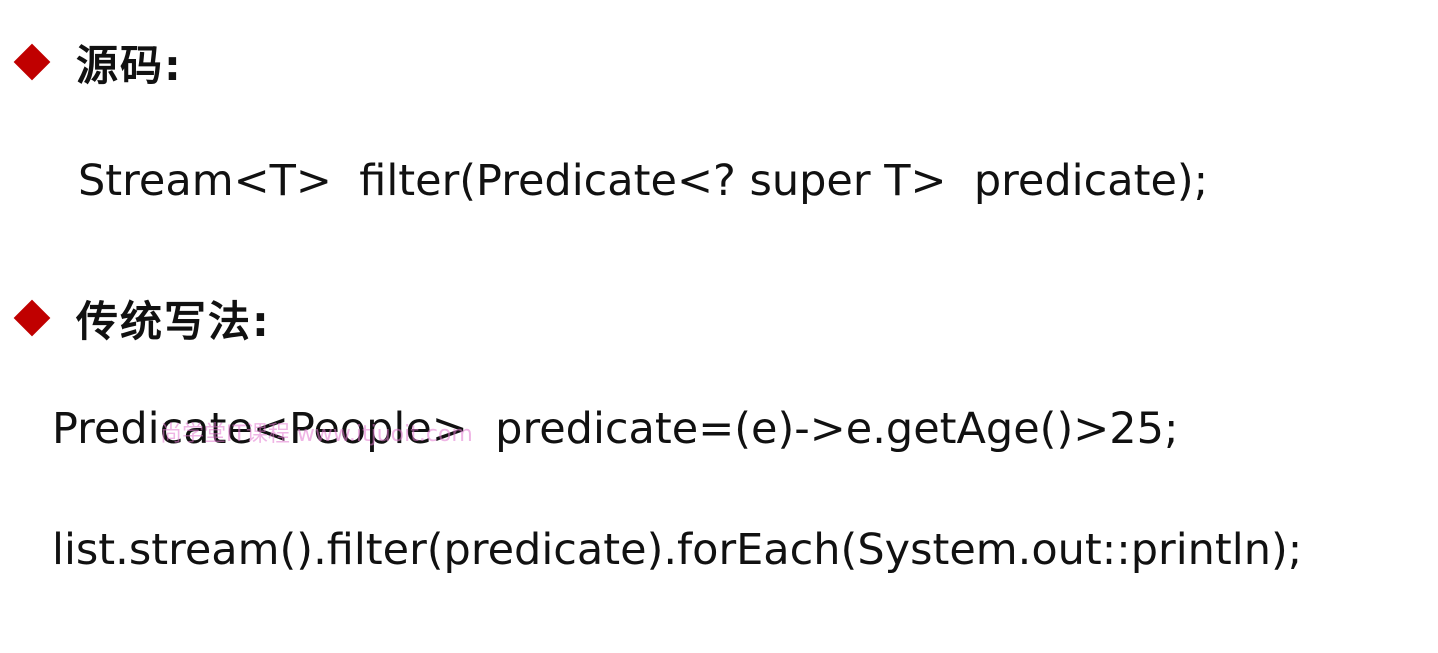 The image size is (1438, 653). I want to click on watermark-text: 尚学堂IT课程 www.itjuoit.com, so click(316, 434).